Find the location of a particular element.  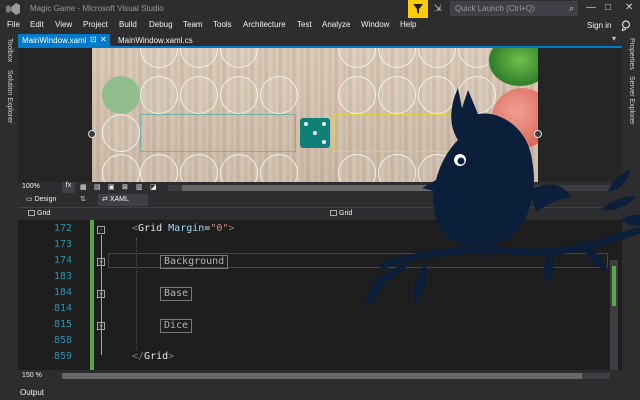

grid-icon: ▦ is located at coordinates (83, 187).